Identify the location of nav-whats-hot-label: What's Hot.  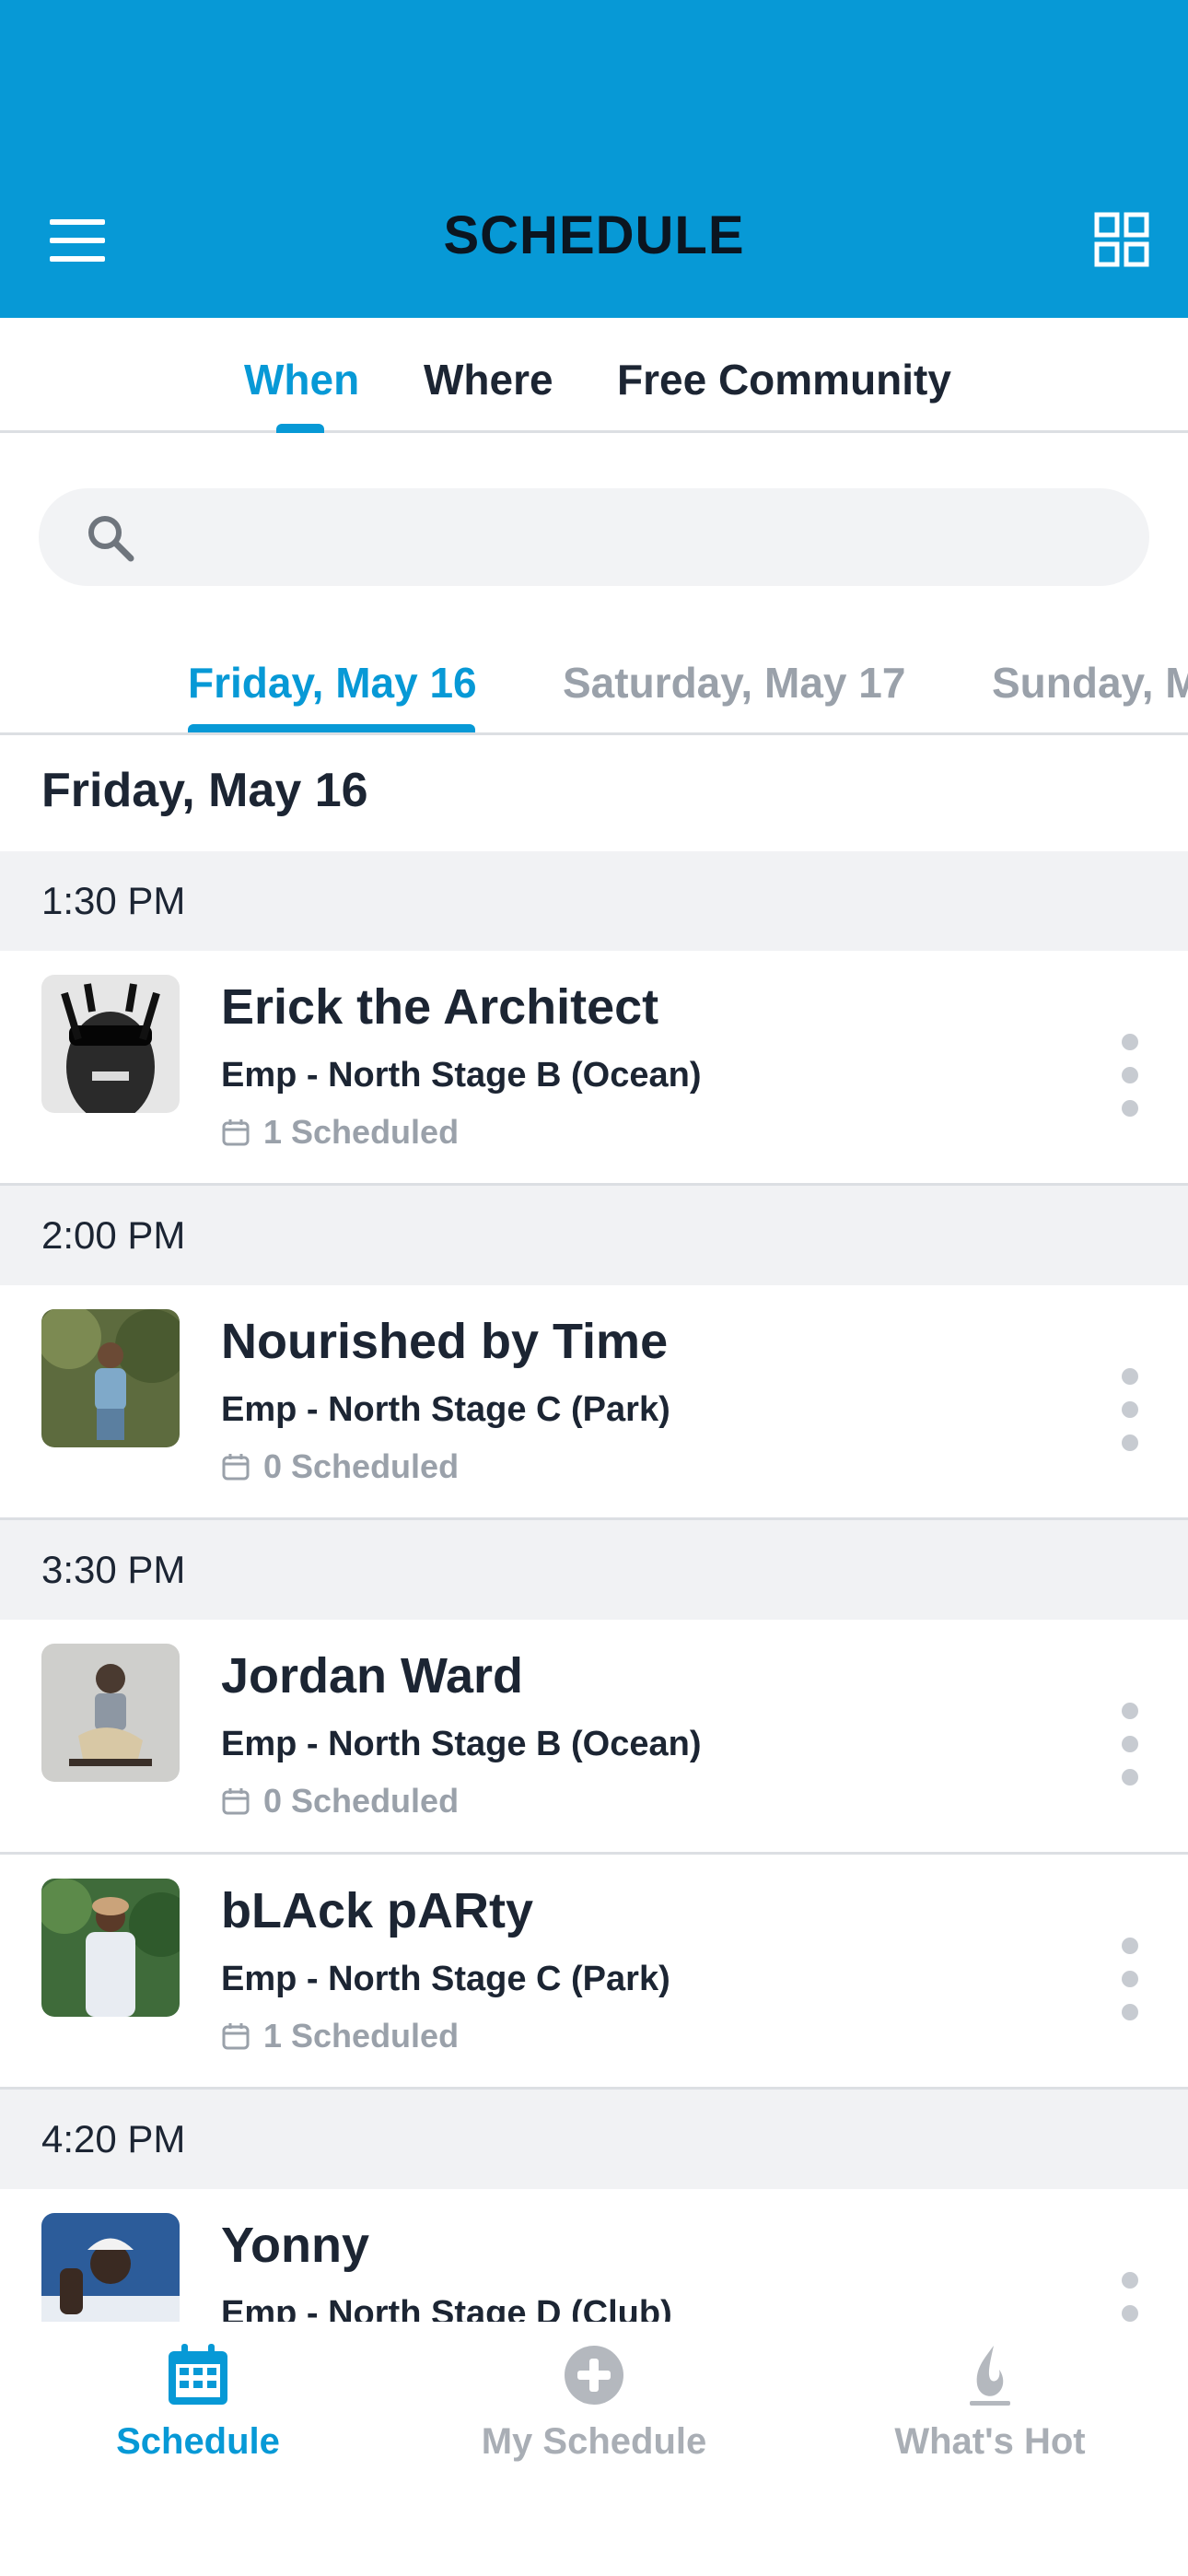
(990, 2441).